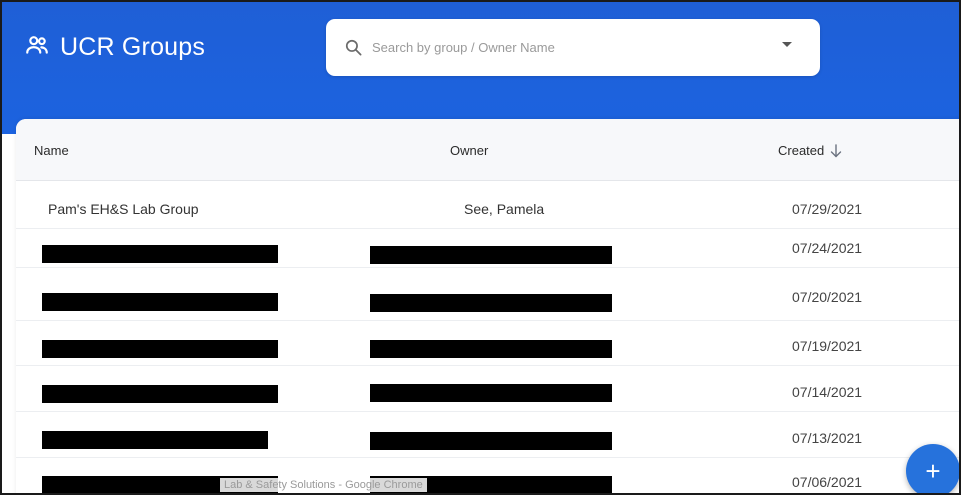  I want to click on column-header-created: Created, so click(810, 150).